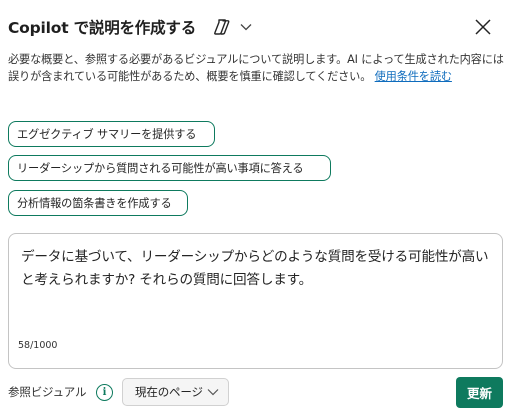 Image resolution: width=511 pixels, height=418 pixels. I want to click on update-button: 更新, so click(479, 392).